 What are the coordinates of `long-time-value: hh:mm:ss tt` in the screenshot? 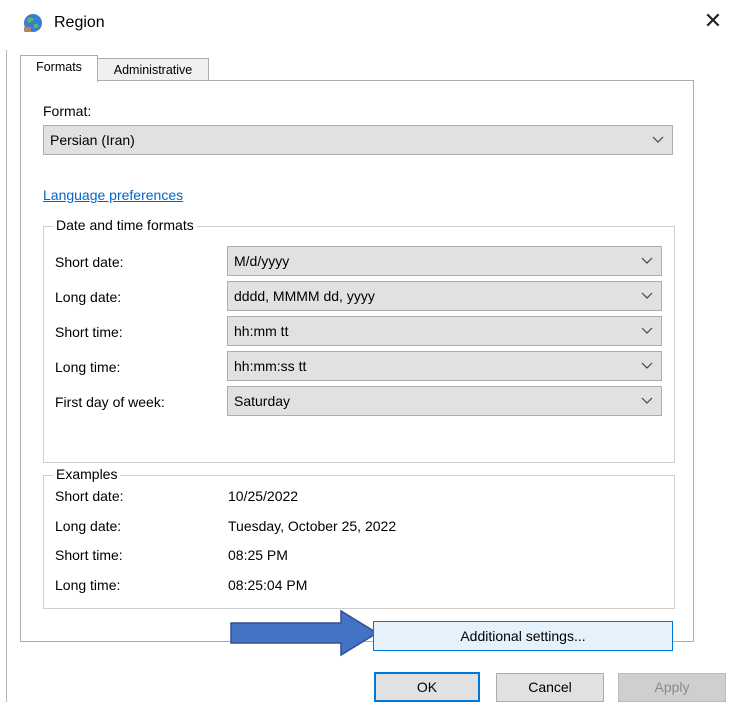 It's located at (270, 366).